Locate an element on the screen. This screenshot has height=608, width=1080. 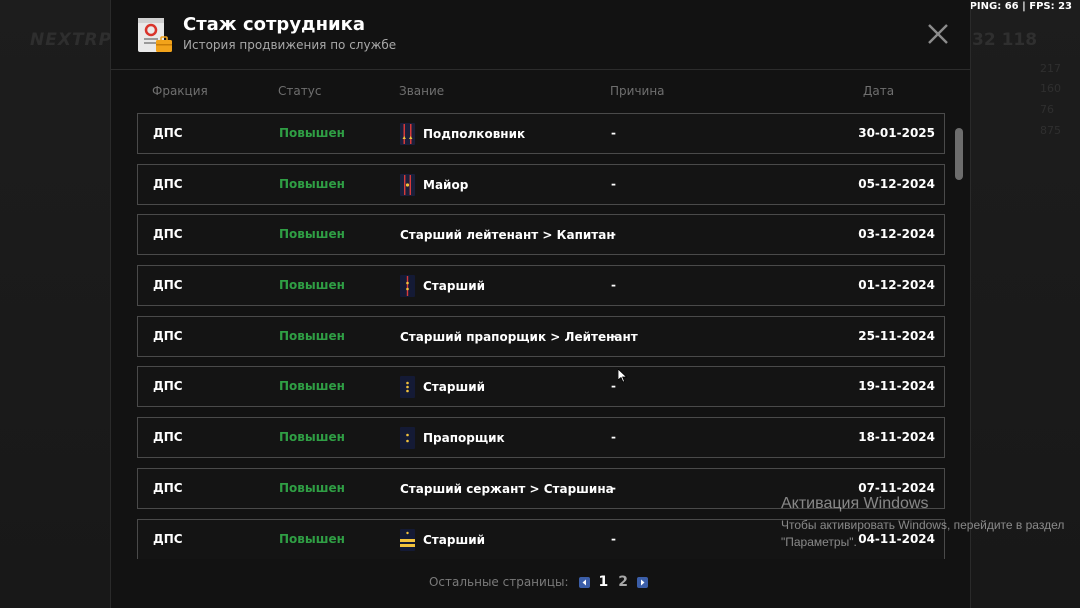
rank-cell: Прапорщик is located at coordinates (452, 438).